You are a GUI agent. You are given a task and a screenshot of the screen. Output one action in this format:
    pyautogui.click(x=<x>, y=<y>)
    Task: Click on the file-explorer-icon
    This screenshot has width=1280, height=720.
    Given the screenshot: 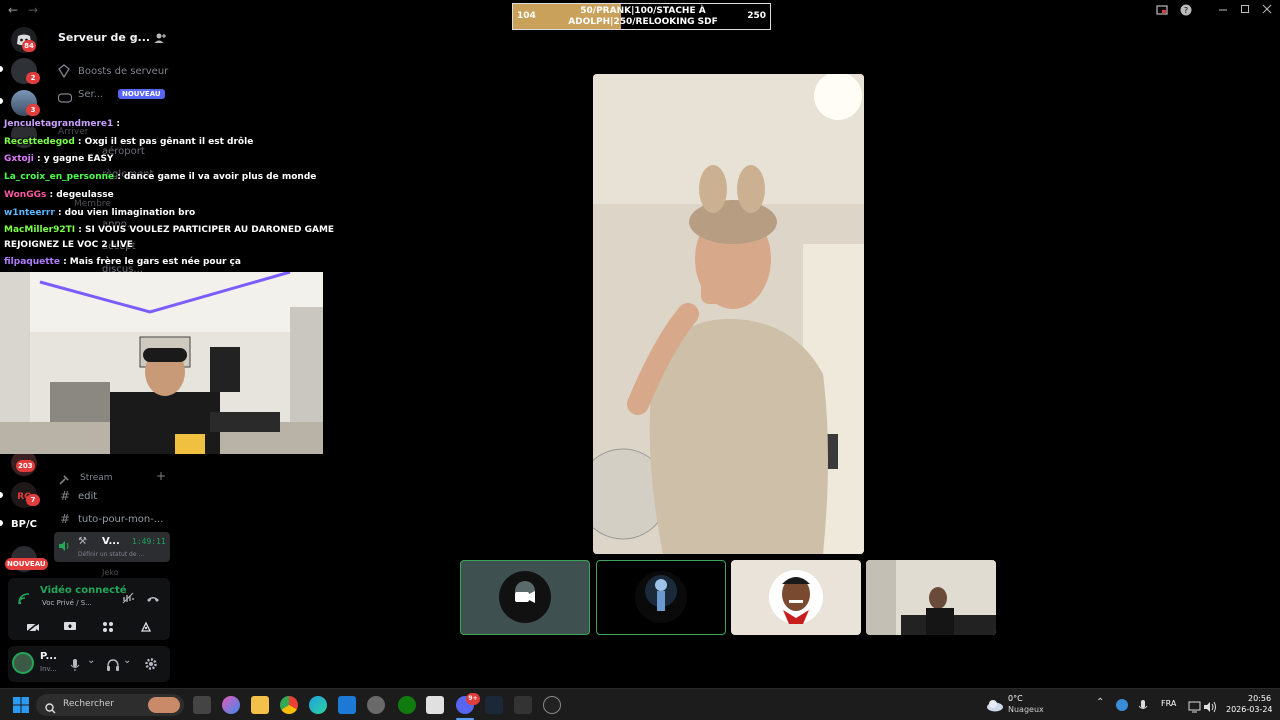 What is the action you would take?
    pyautogui.click(x=260, y=705)
    